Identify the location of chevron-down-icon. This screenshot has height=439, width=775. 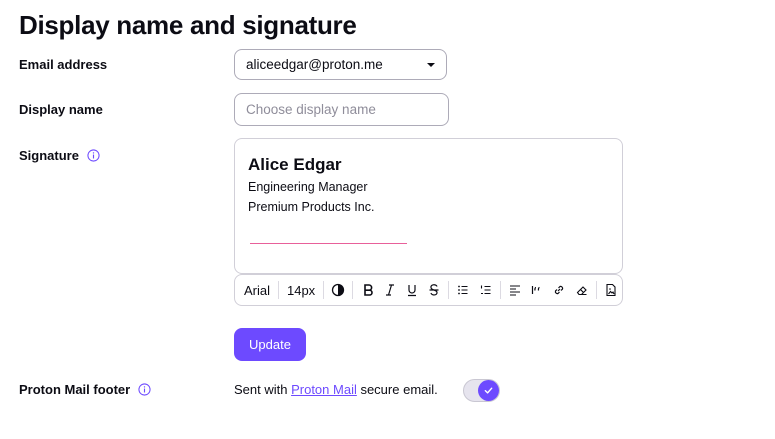
(431, 64).